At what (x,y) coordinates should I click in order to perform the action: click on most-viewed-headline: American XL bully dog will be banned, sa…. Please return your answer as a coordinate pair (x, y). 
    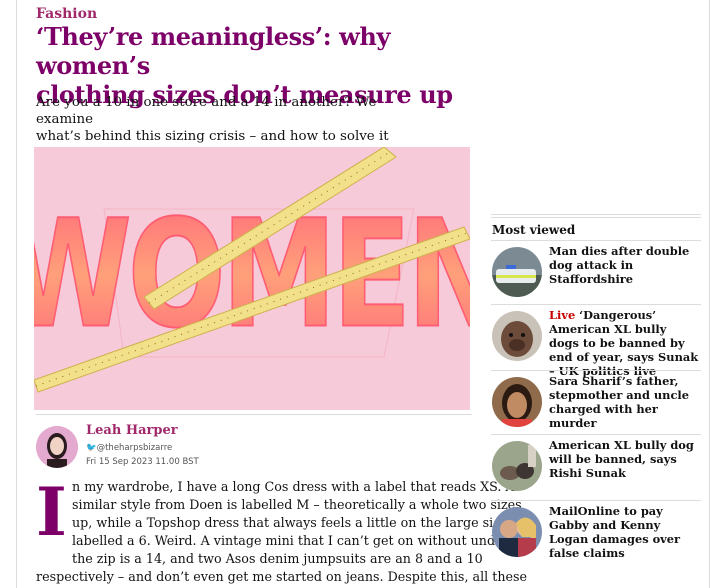
    Looking at the image, I should click on (624, 459).